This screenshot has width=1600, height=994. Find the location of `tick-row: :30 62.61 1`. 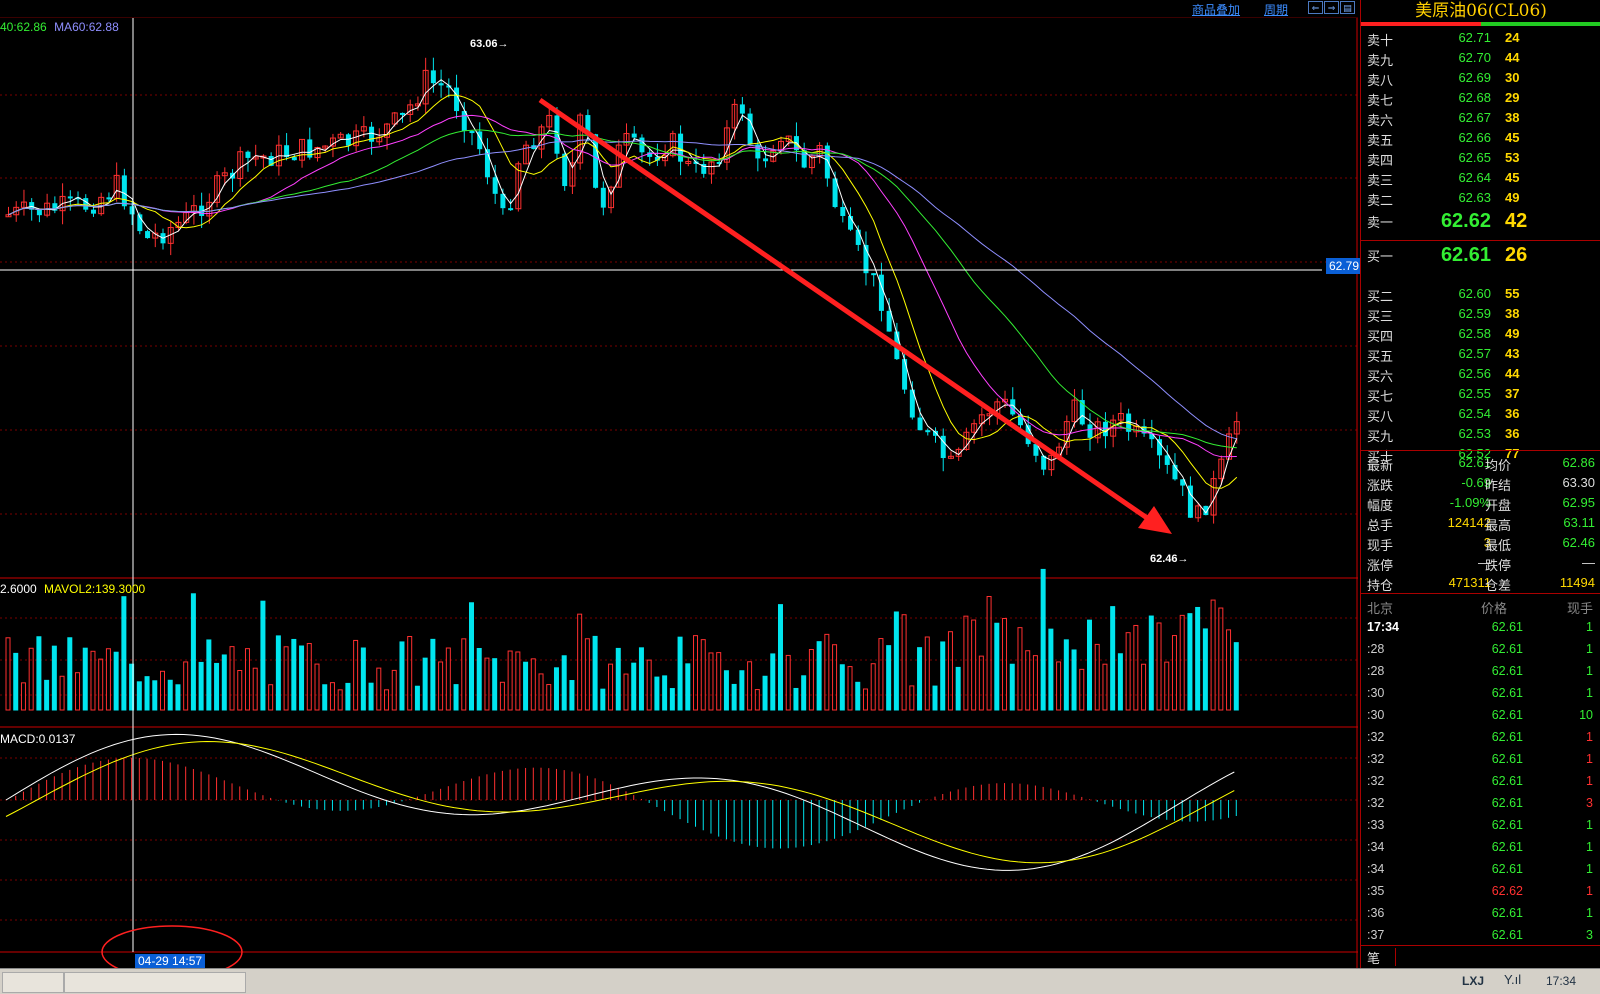

tick-row: :30 62.61 1 is located at coordinates (1480, 694).